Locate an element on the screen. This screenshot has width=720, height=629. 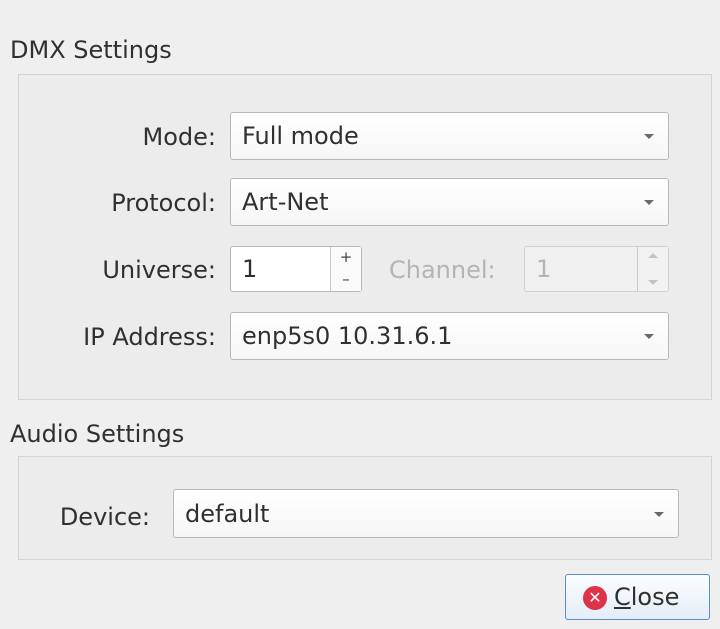
universe-increment-button: + is located at coordinates (346, 258).